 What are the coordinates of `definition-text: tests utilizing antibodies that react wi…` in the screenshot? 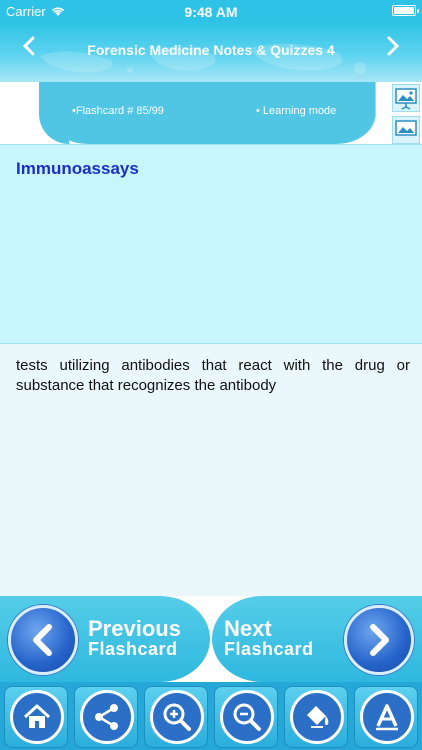 It's located at (213, 375).